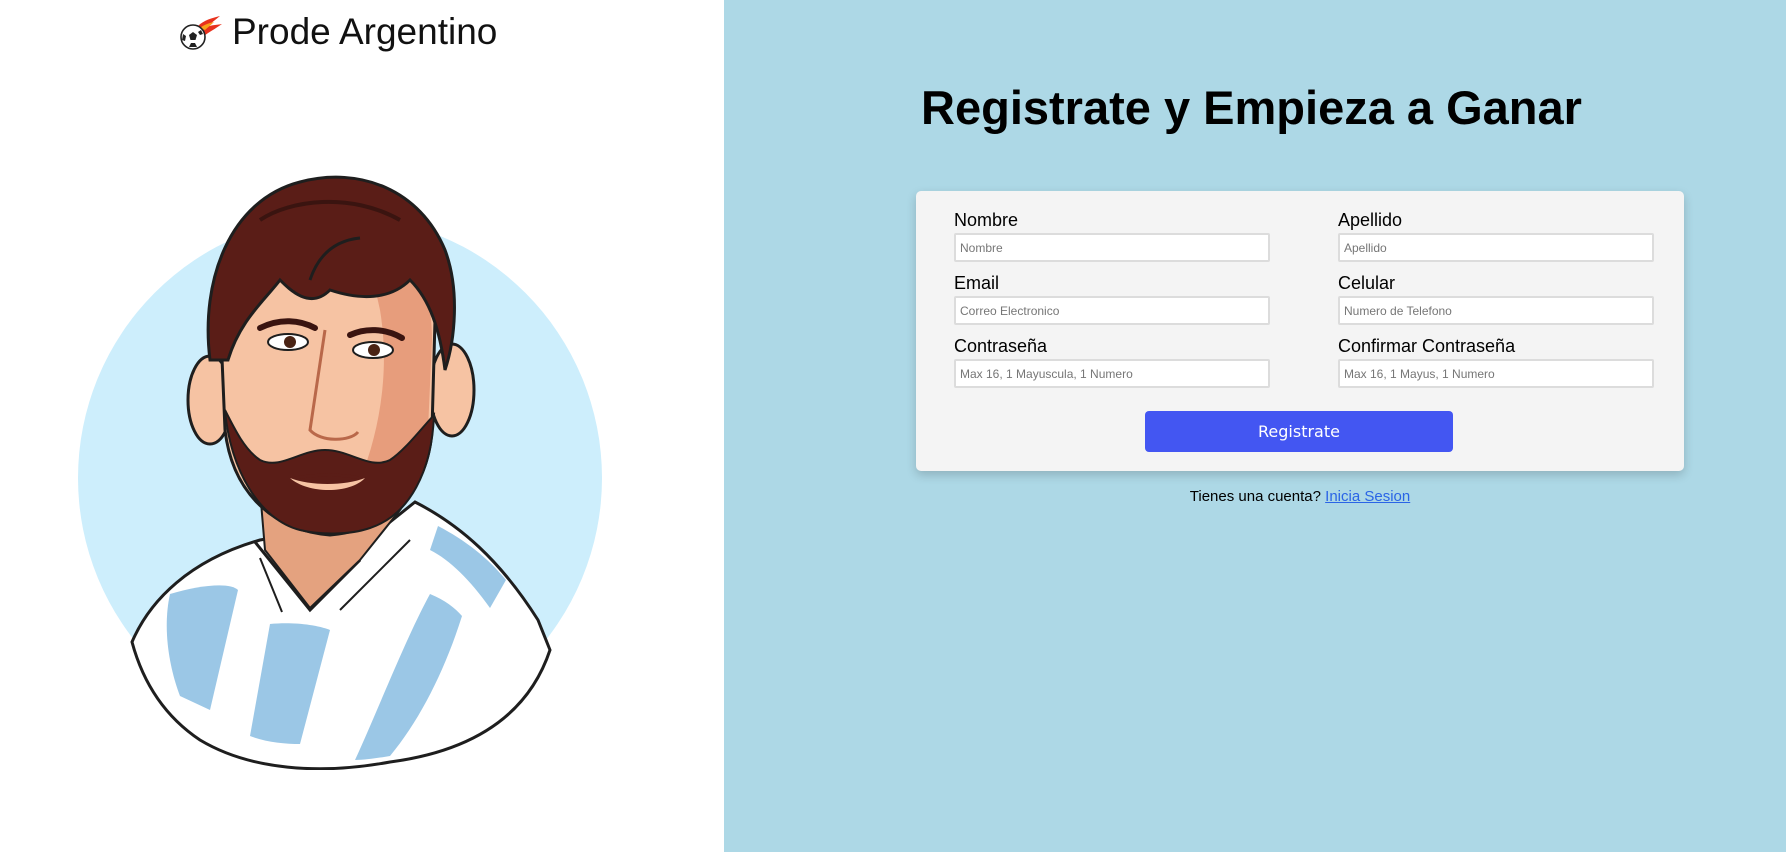 The image size is (1786, 852). I want to click on field-celular: Celular, so click(1496, 298).